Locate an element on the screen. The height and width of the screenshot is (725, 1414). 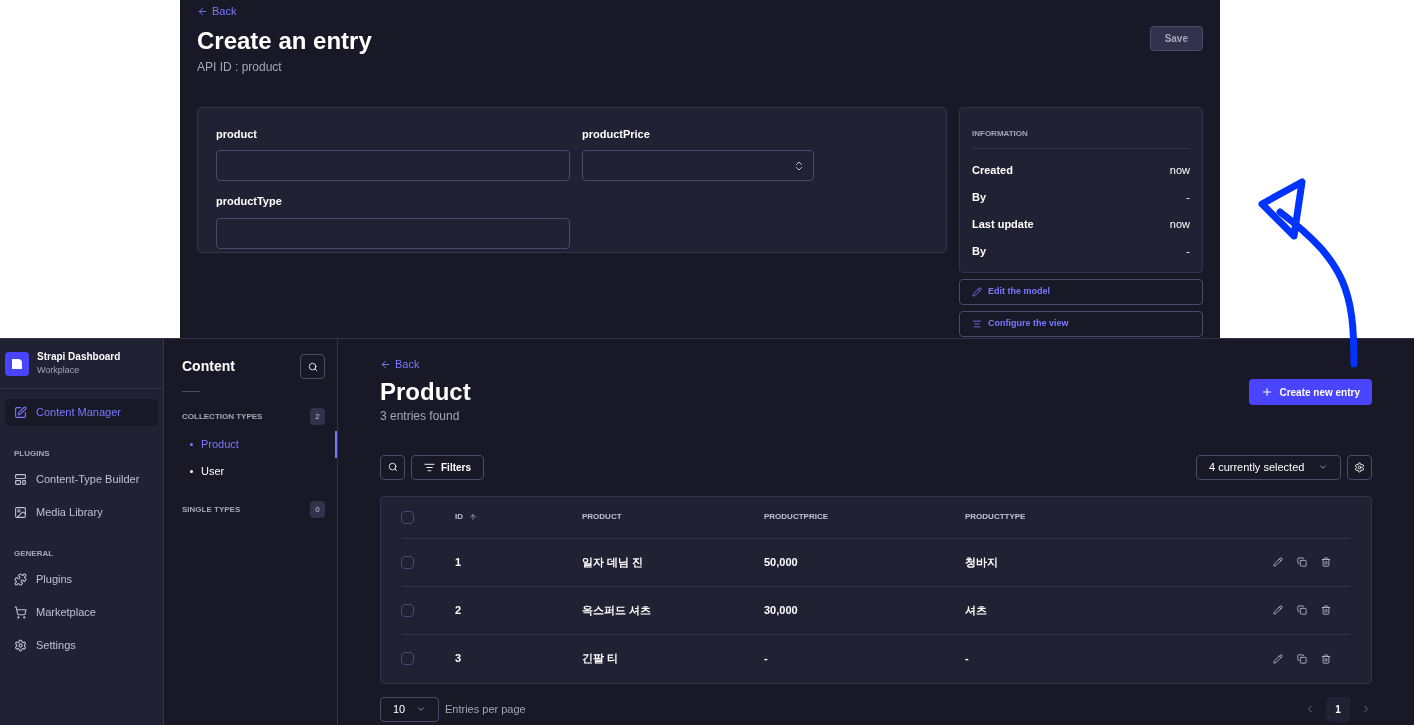
create-entry-button: Create new entry is located at coordinates (1310, 392).